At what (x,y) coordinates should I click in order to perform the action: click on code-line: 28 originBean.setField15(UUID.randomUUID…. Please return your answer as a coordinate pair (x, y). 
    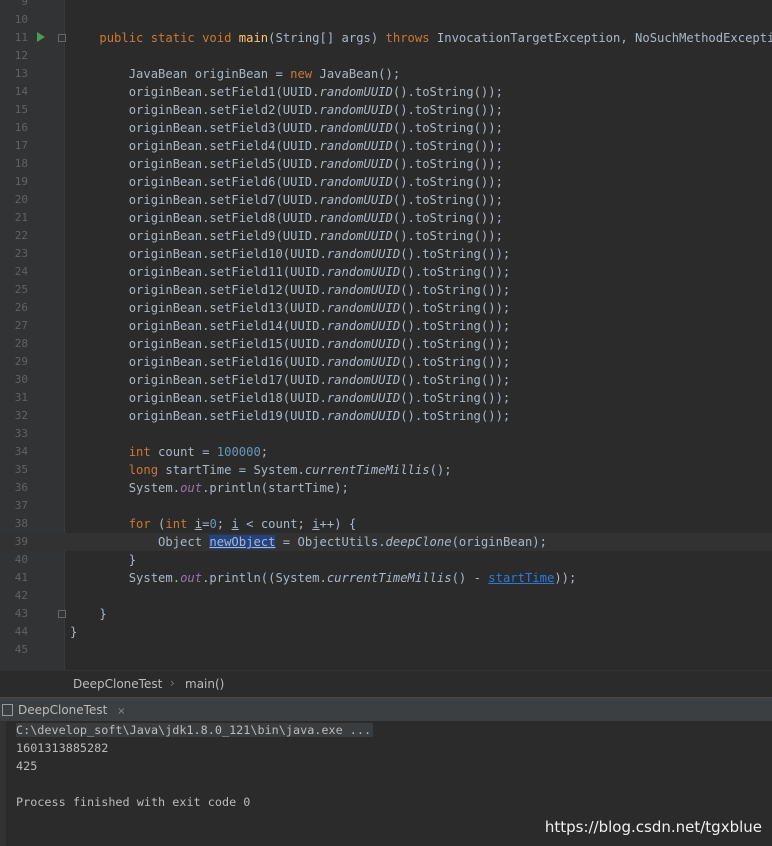
    Looking at the image, I should click on (386, 344).